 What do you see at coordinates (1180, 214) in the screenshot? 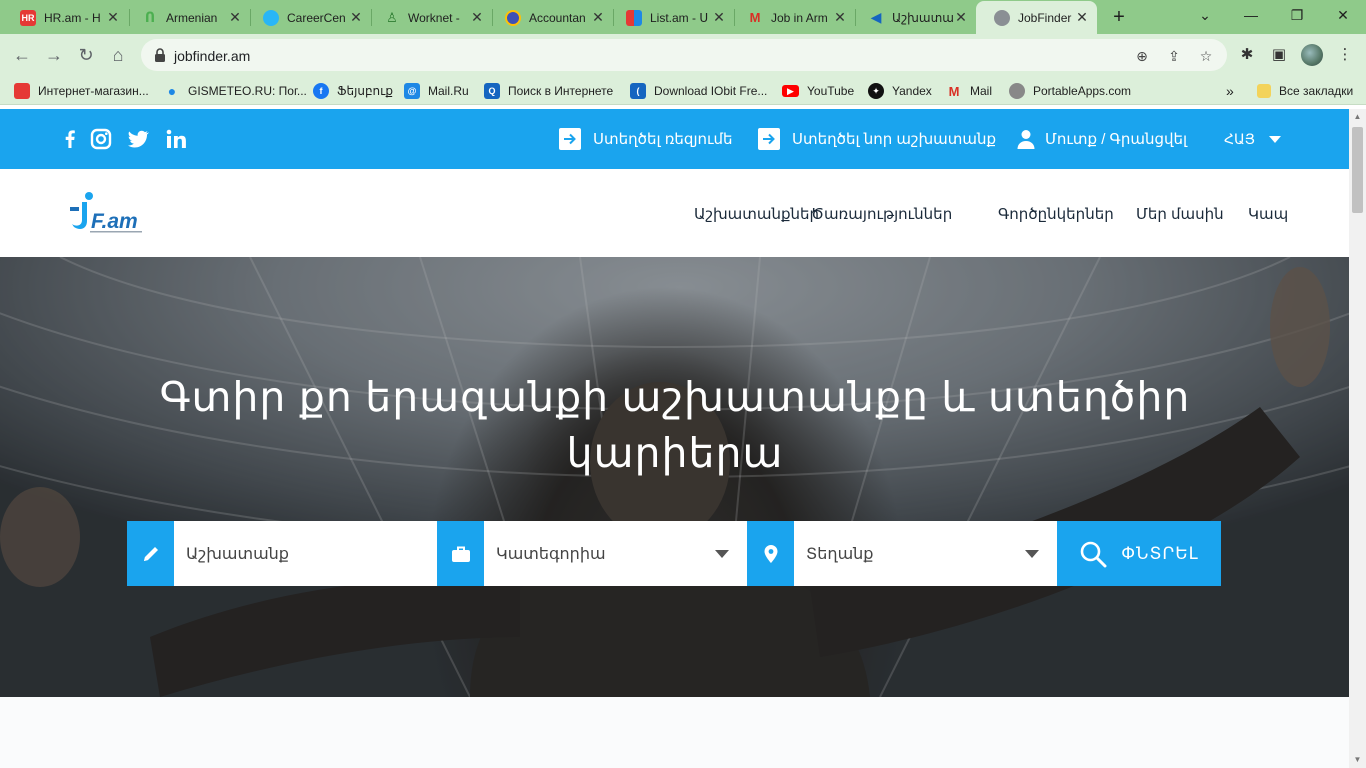
I see `nav-about: Մեր մասին` at bounding box center [1180, 214].